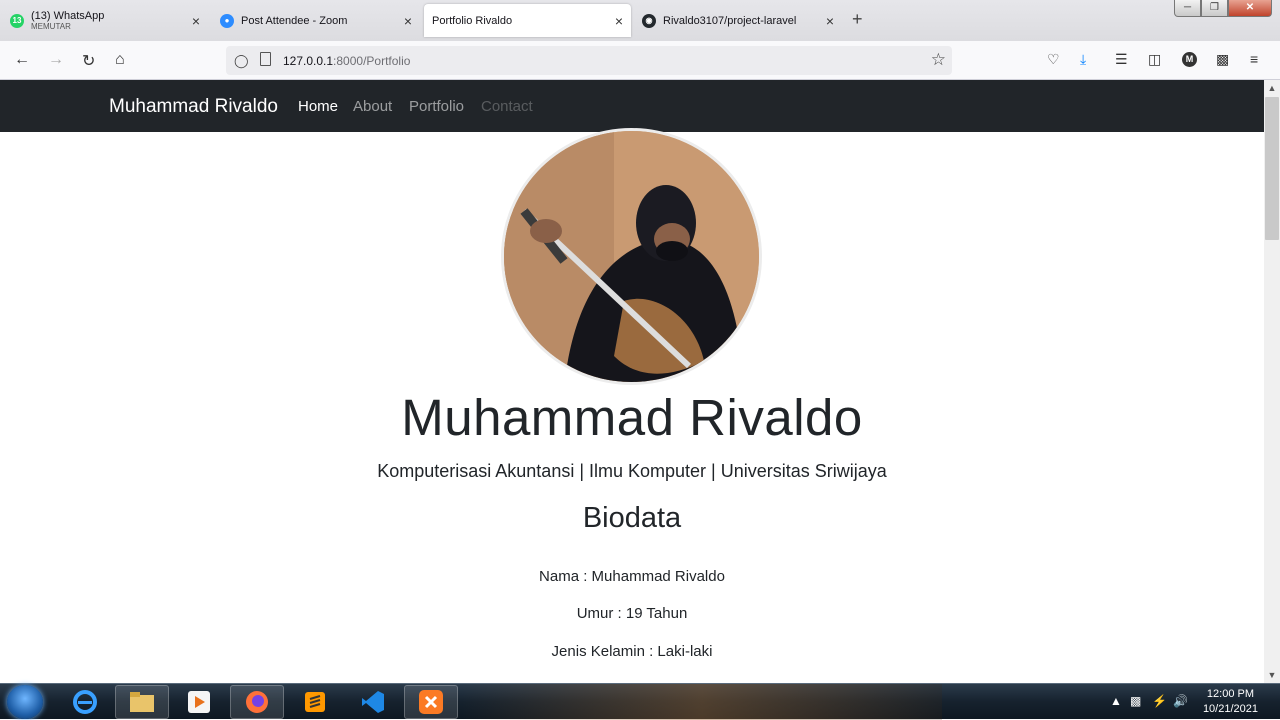  Describe the element at coordinates (241, 61) in the screenshot. I see `shield-icon: ◯` at that location.